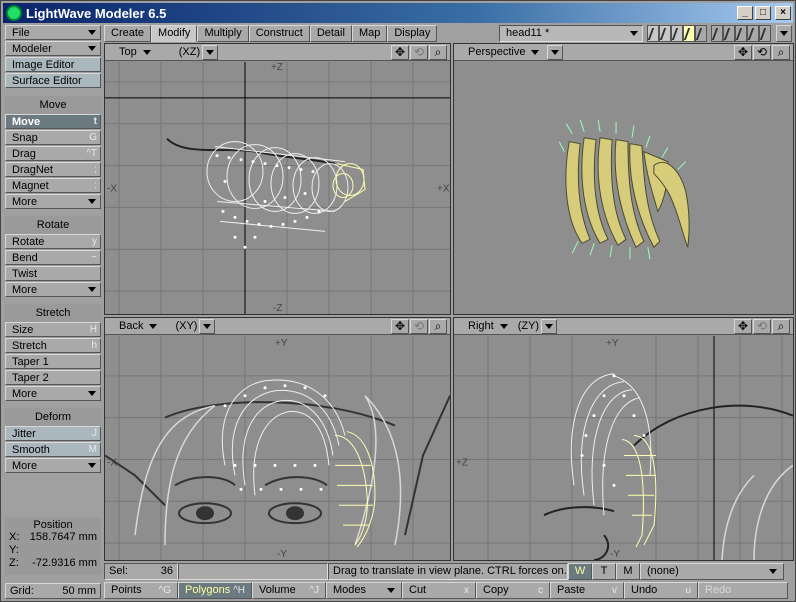 This screenshot has height=602, width=796. I want to click on jitter-button: Jitter J, so click(53, 433).